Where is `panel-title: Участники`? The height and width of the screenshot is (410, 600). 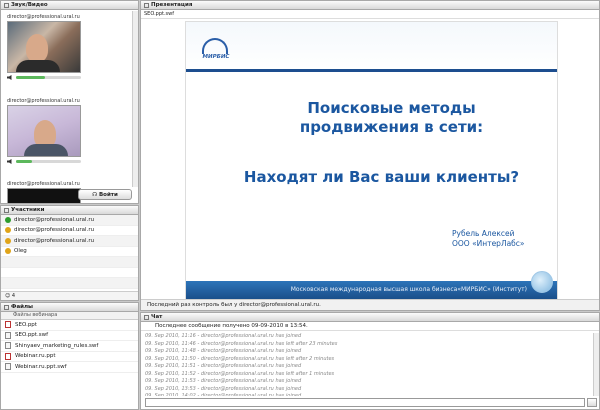
panel-title: Участники is located at coordinates (28, 210).